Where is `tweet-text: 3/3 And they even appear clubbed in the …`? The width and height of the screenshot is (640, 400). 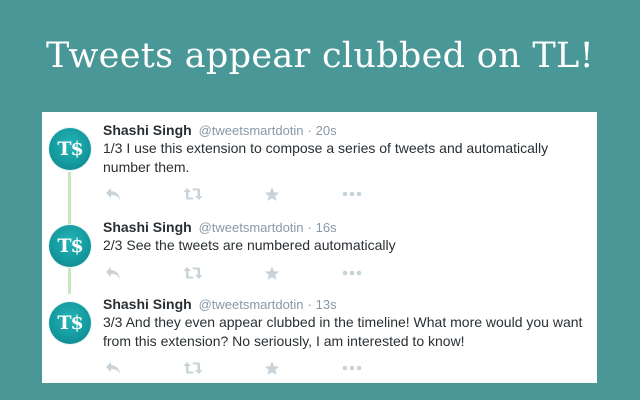 tweet-text: 3/3 And they even appear clubbed in the … is located at coordinates (343, 331).